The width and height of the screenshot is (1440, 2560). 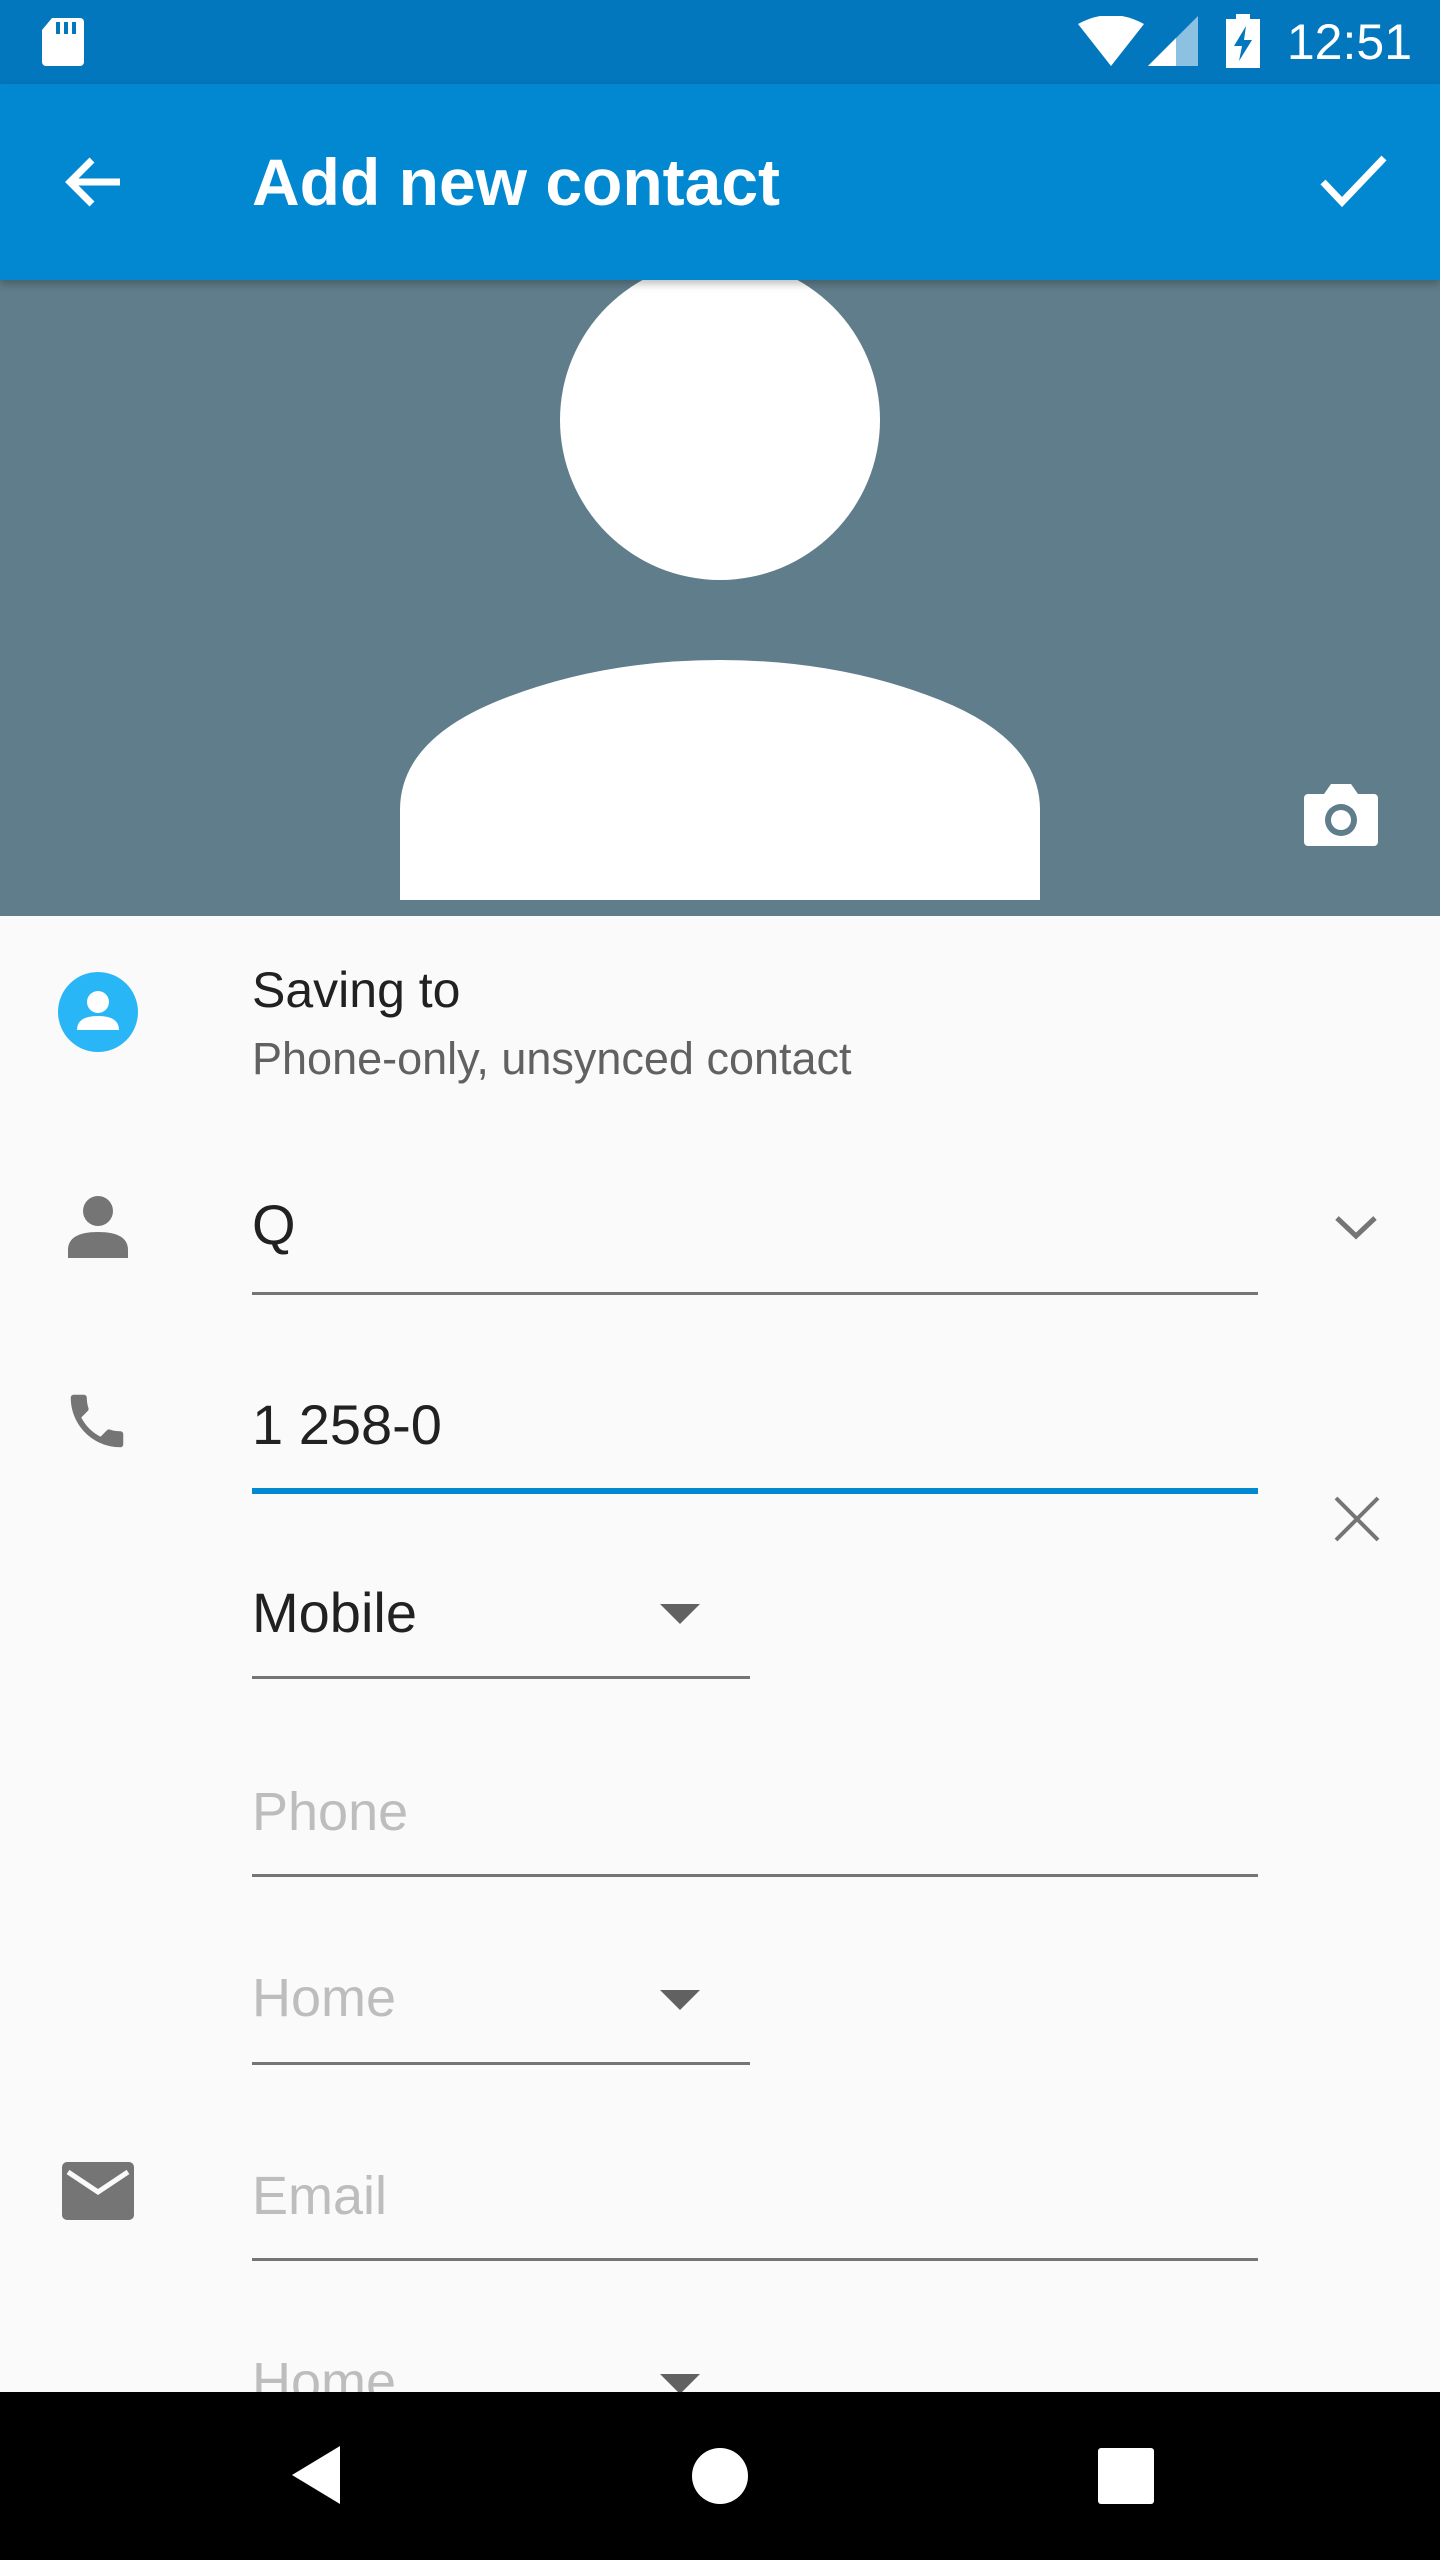 I want to click on phone-type-dropdown: Mobile, so click(x=501, y=1630).